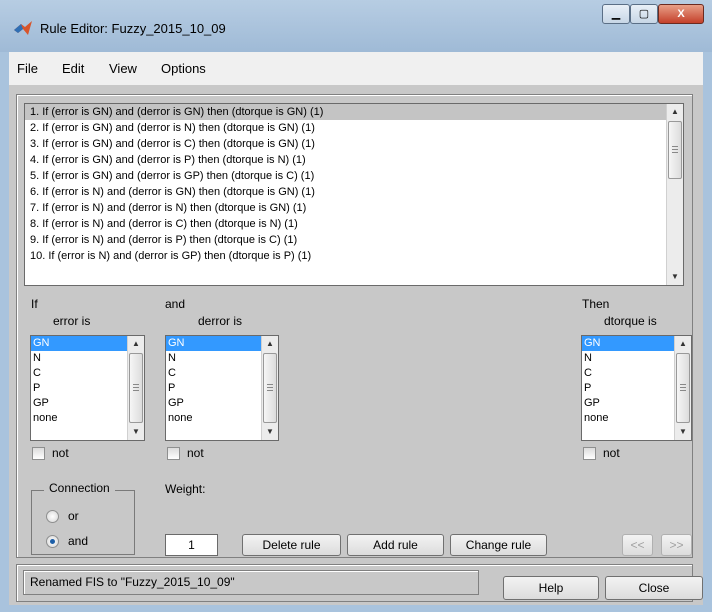 This screenshot has width=712, height=612. I want to click on menu-file: File, so click(27, 68).